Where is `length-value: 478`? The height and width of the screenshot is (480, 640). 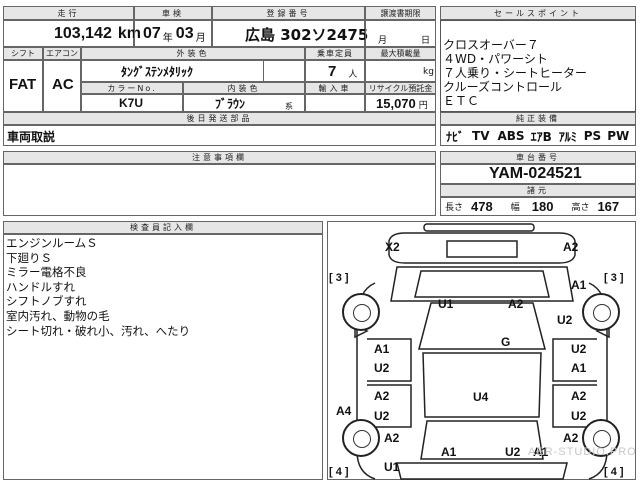 length-value: 478 is located at coordinates (482, 206).